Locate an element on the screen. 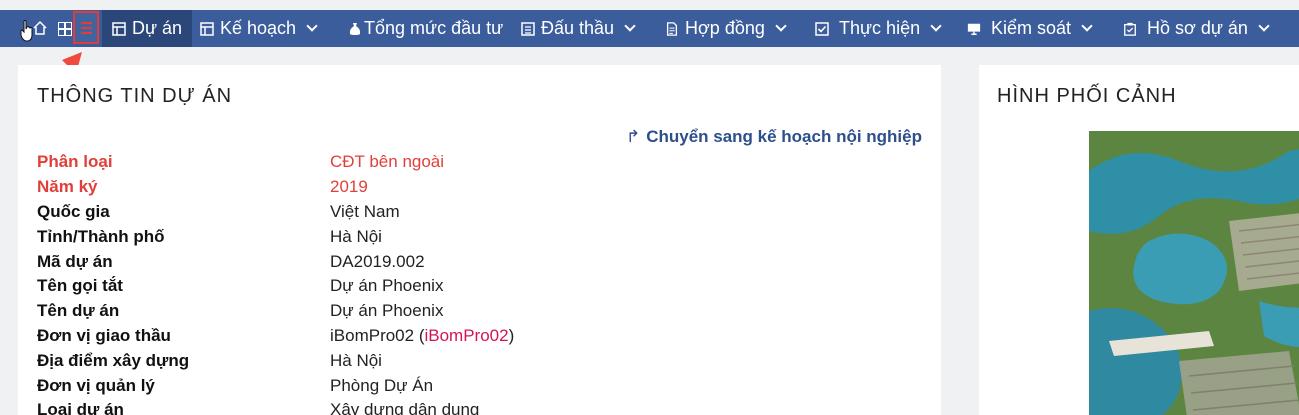 This screenshot has height=415, width=1299. field-value: CĐT bên ngoài is located at coordinates (387, 161).